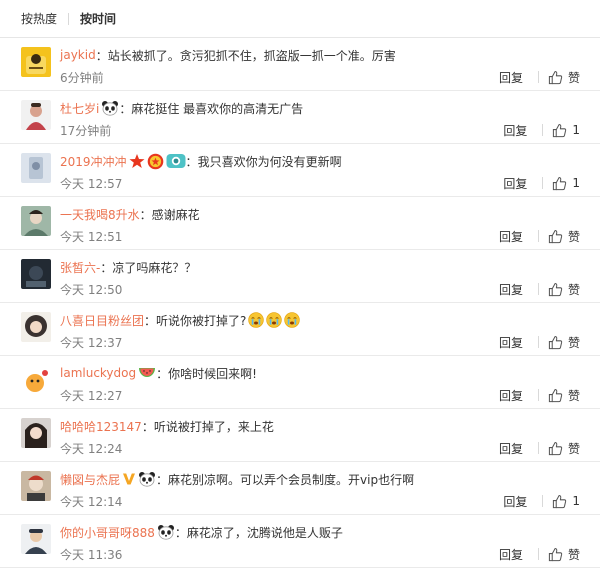 This screenshot has width=600, height=568. Describe the element at coordinates (175, 214) in the screenshot. I see `comment-text: 感谢麻花` at that location.